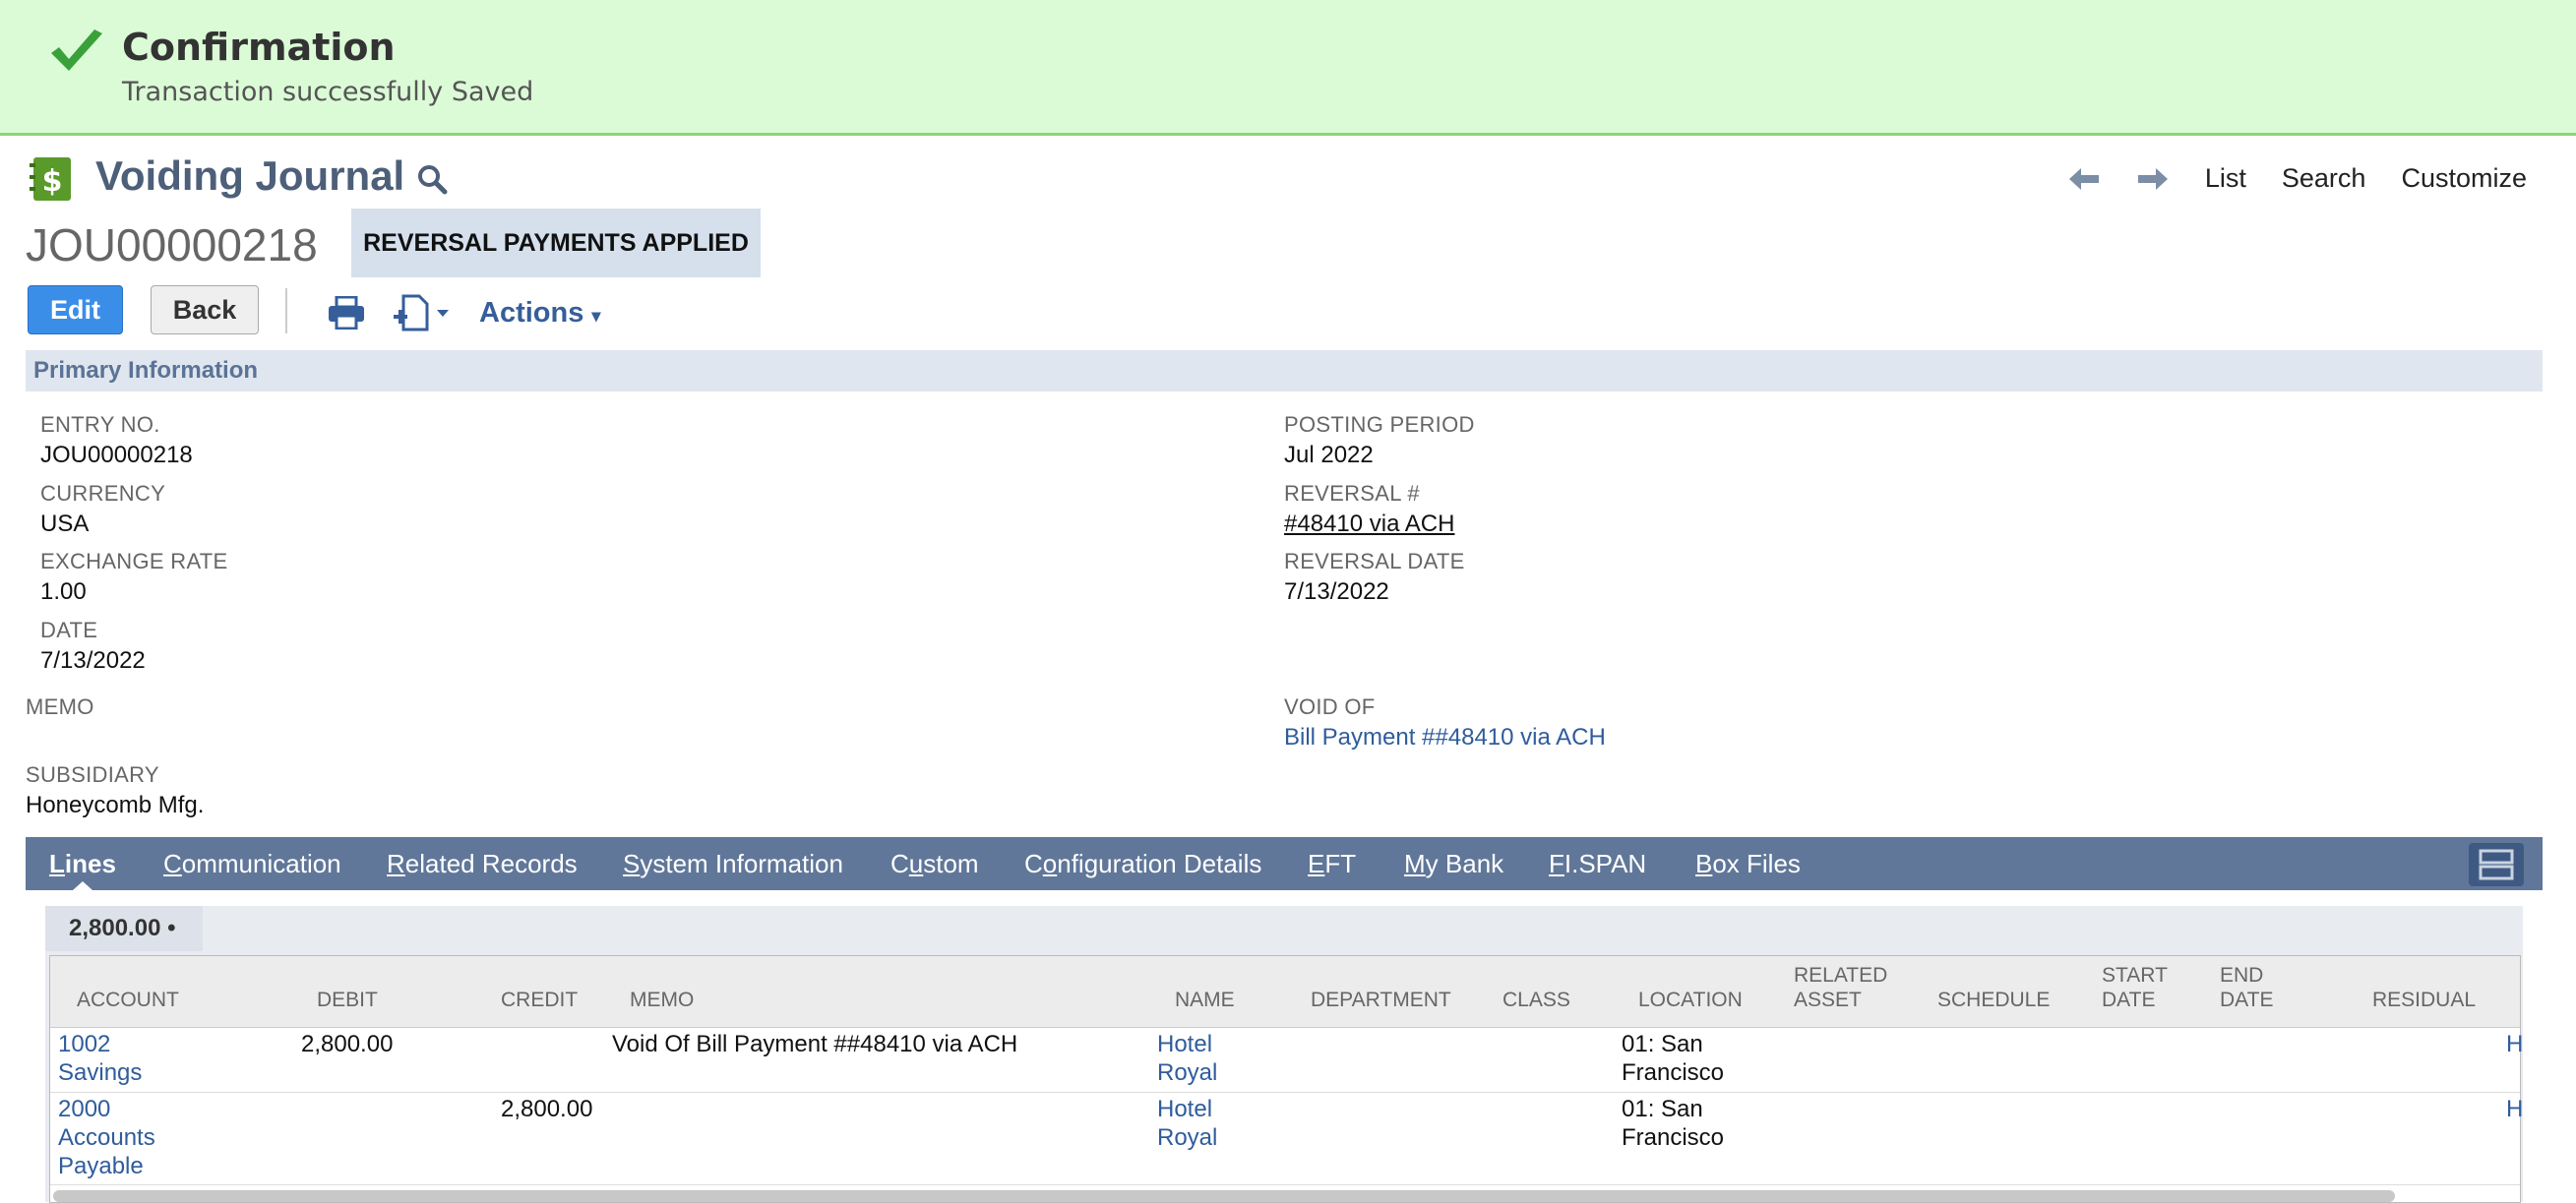 Image resolution: width=2576 pixels, height=1203 pixels. I want to click on row-account-link: 2000 Accounts Payable, so click(106, 1138).